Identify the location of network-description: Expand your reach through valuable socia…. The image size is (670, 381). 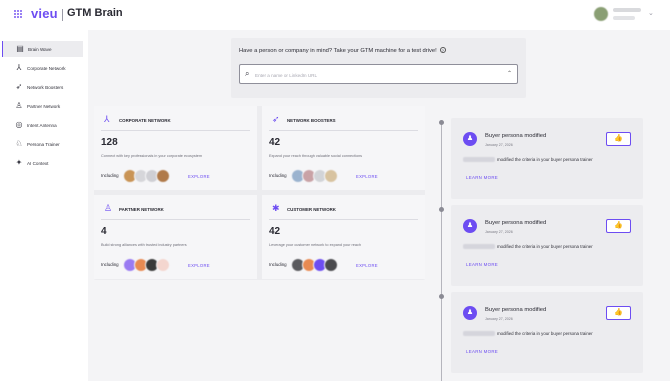
(316, 156).